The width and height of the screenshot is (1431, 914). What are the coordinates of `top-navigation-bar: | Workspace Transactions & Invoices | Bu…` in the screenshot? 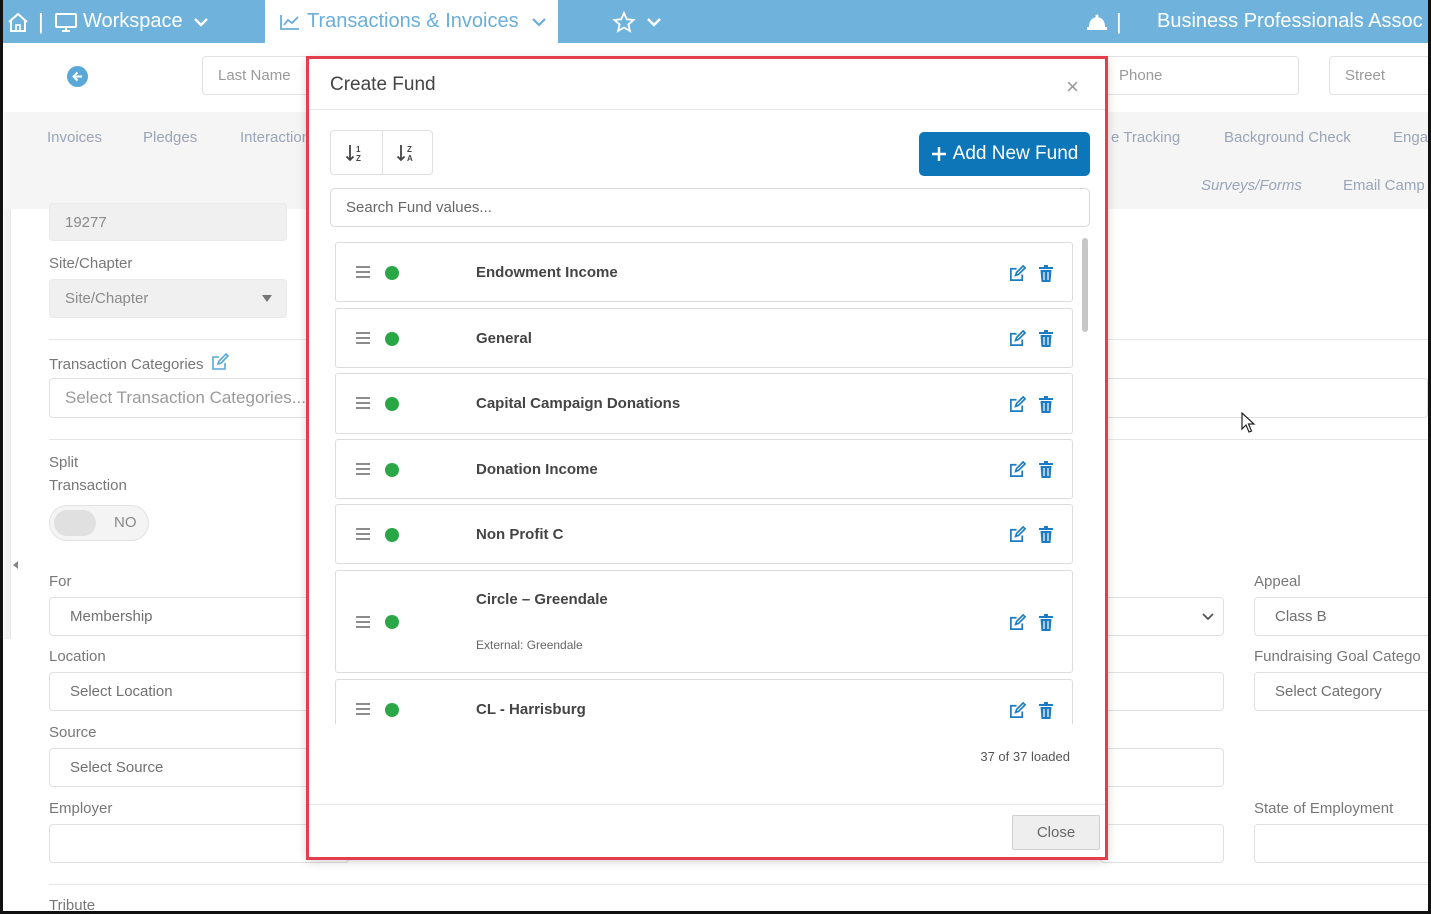 It's located at (715, 21).